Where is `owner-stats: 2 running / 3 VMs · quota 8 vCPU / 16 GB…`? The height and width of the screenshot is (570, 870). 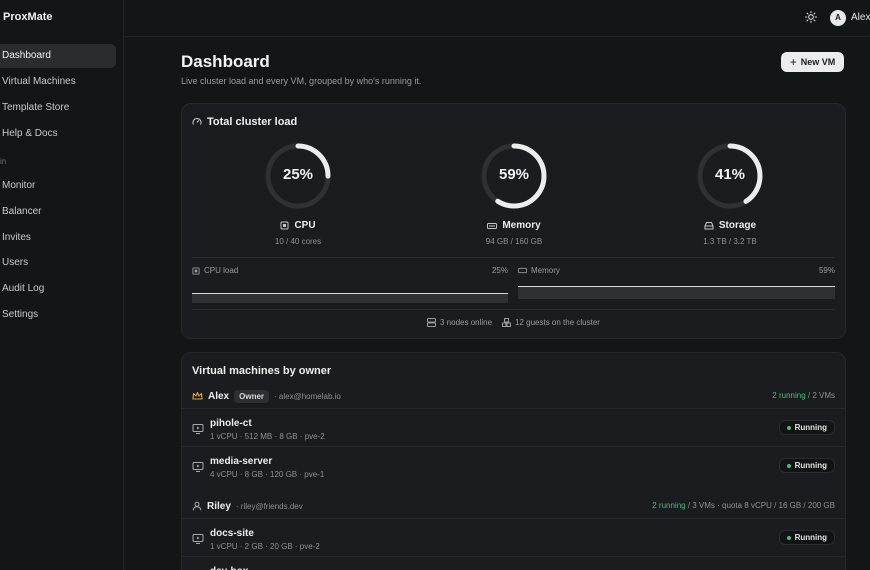 owner-stats: 2 running / 3 VMs · quota 8 vCPU / 16 GB… is located at coordinates (743, 505).